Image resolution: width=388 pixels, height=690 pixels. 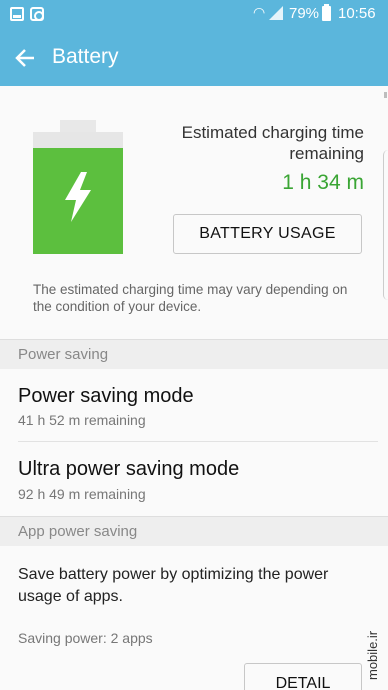 I want to click on power-saving-mode-item: Power saving mode 41 h 52 m remaining, so click(x=194, y=405).